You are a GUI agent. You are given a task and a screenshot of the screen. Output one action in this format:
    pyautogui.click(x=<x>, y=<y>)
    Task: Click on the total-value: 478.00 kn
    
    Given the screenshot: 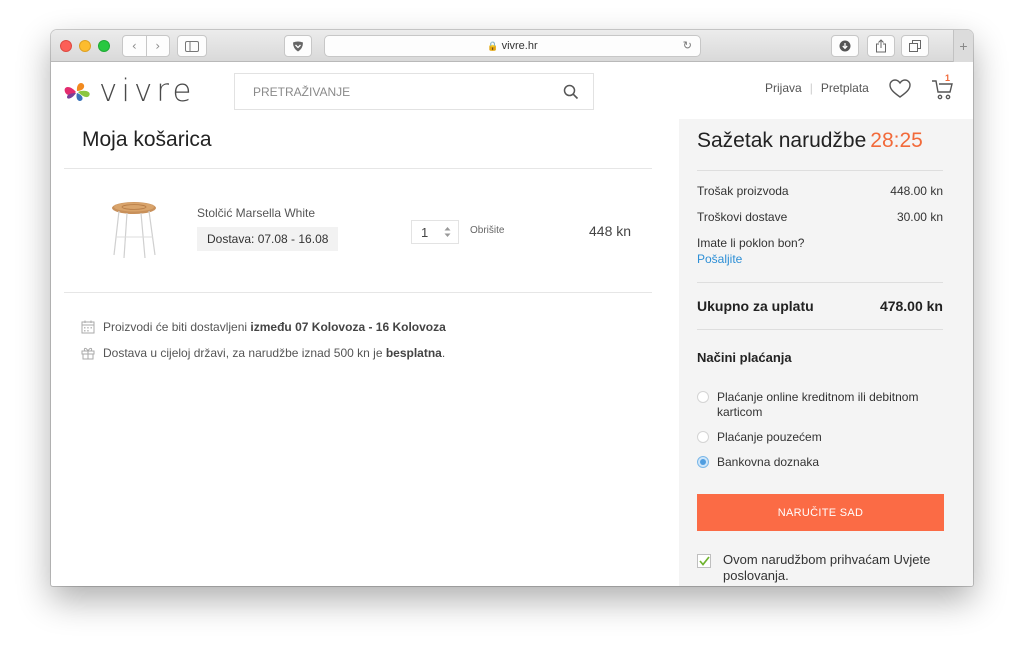 What is the action you would take?
    pyautogui.click(x=911, y=306)
    